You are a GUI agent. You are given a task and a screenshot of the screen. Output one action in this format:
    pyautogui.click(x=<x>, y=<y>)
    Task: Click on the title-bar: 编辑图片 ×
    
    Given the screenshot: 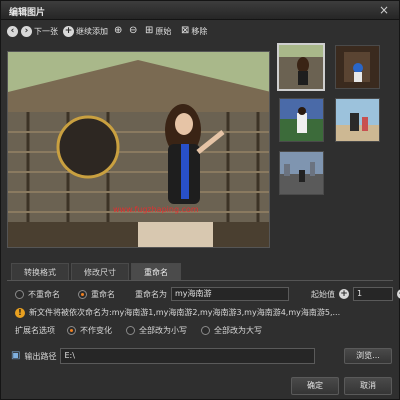 What is the action you would take?
    pyautogui.click(x=200, y=10)
    